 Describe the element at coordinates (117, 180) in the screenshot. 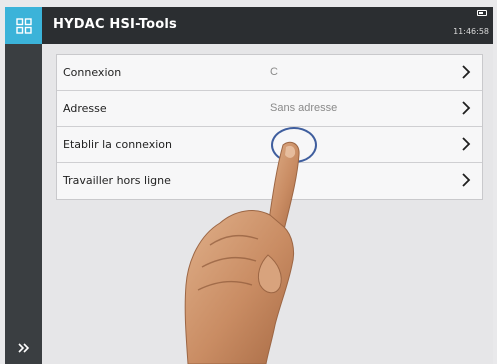

I see `row-label: Travailler hors ligne` at that location.